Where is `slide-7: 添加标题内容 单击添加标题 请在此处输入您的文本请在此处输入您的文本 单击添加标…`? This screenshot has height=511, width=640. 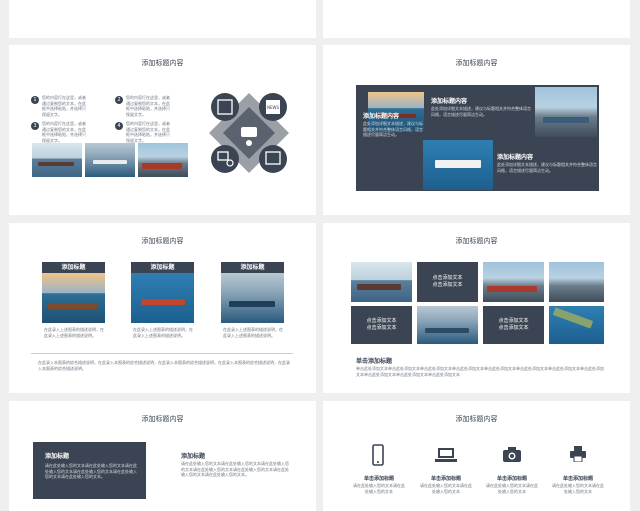
slide-7: 添加标题内容 单击添加标题 请在此处输入您的文本请在此处输入您的文本 单击添加标… is located at coordinates (476, 456).